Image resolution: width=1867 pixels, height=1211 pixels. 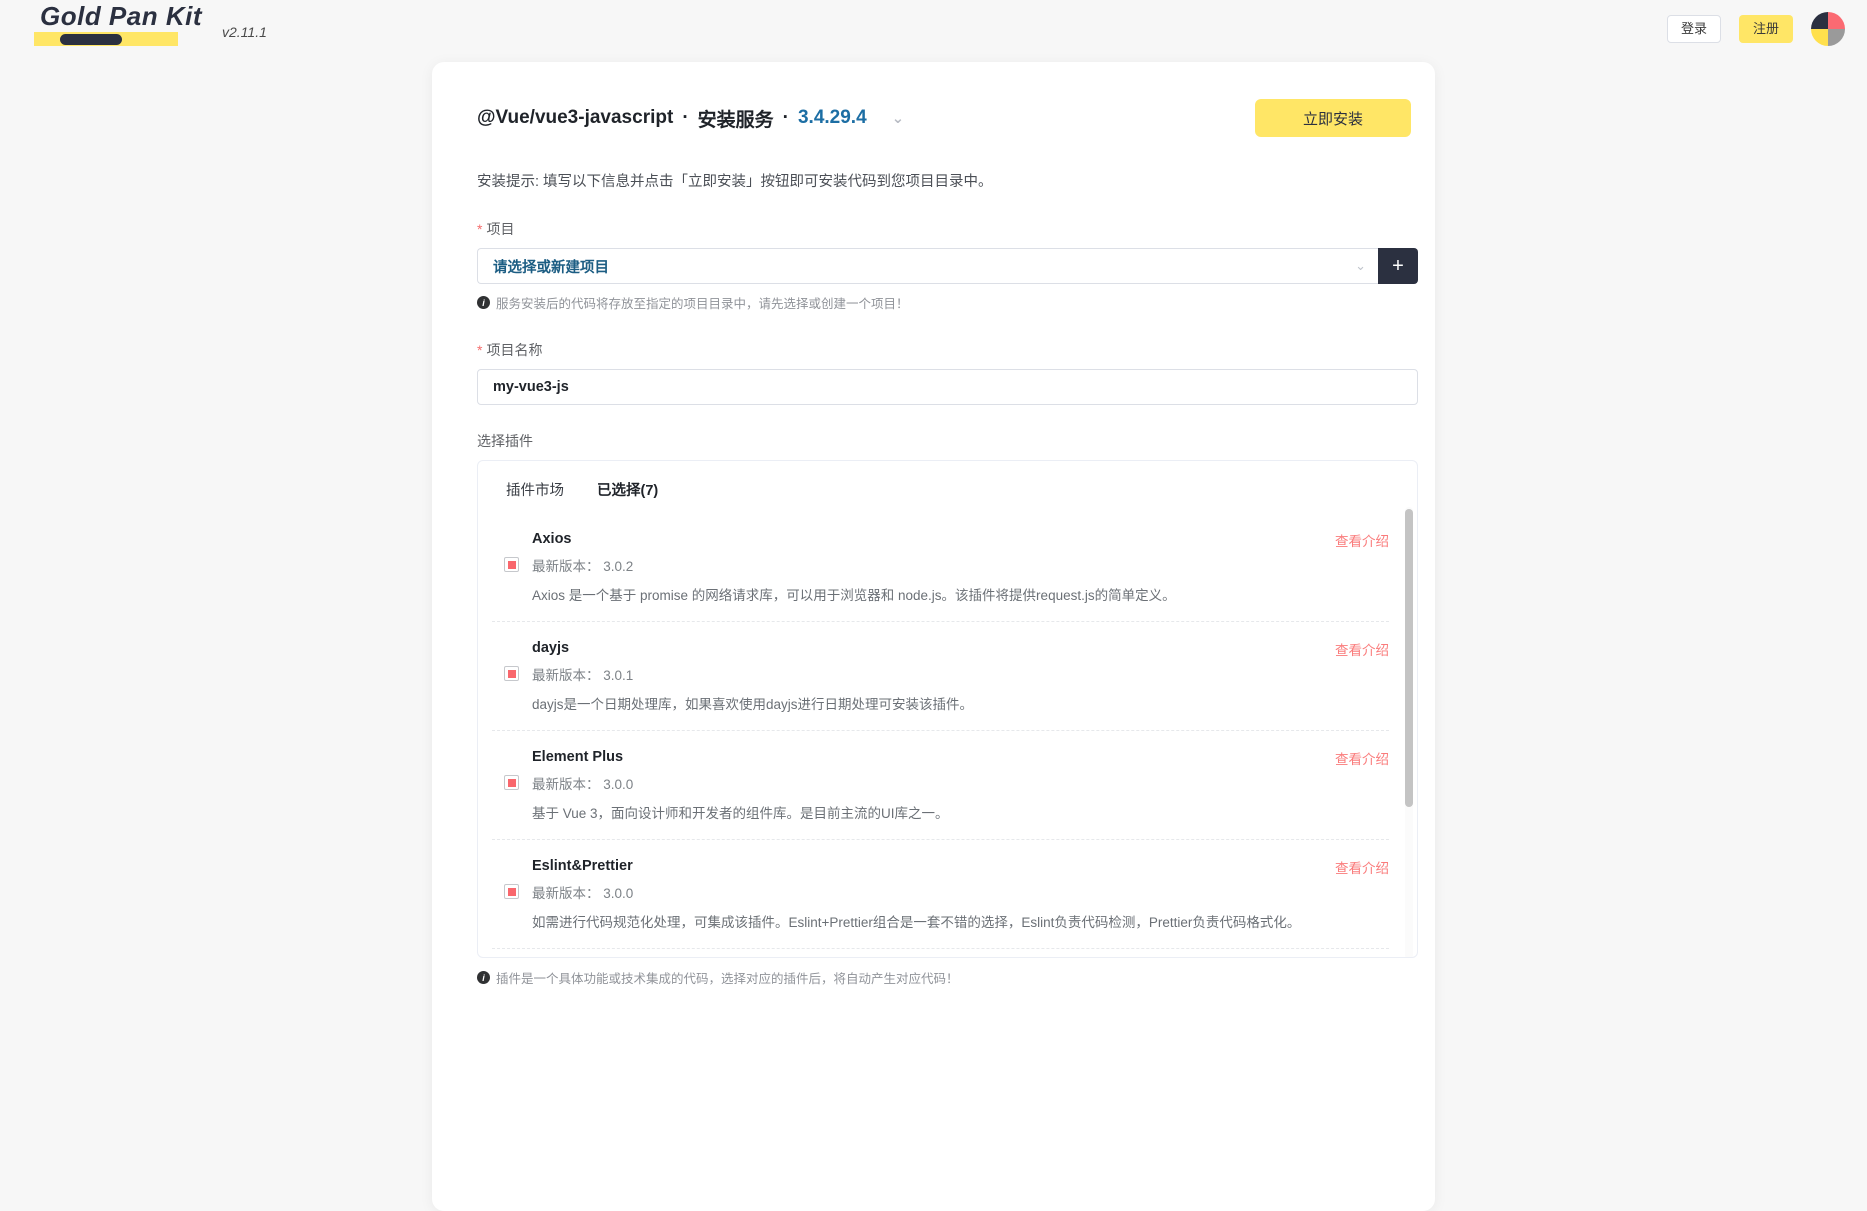 I want to click on plugin-version: 最新版本： 3.0.1, so click(x=583, y=675).